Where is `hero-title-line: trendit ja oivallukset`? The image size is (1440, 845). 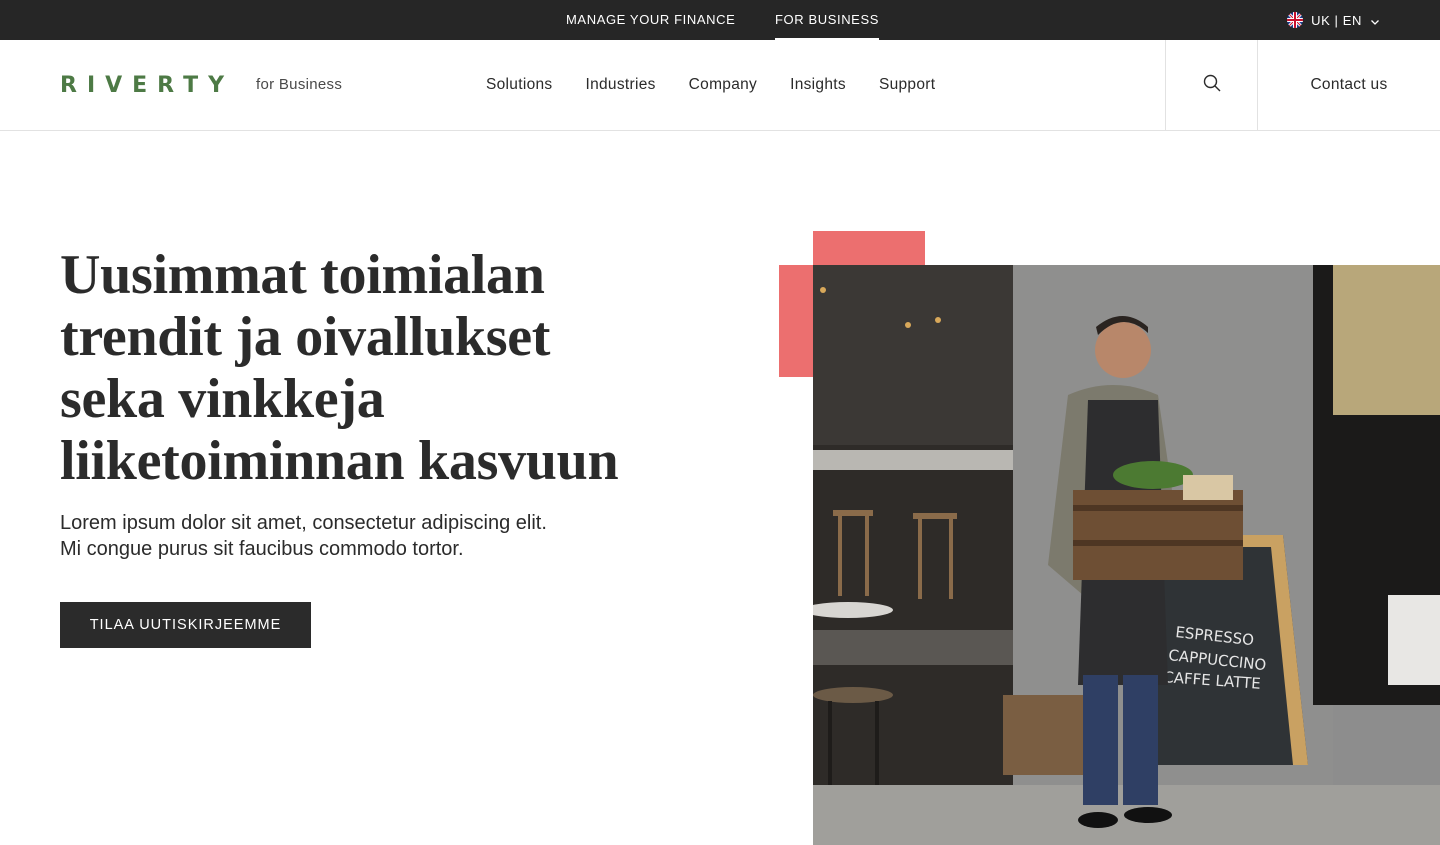 hero-title-line: trendit ja oivallukset is located at coordinates (305, 337).